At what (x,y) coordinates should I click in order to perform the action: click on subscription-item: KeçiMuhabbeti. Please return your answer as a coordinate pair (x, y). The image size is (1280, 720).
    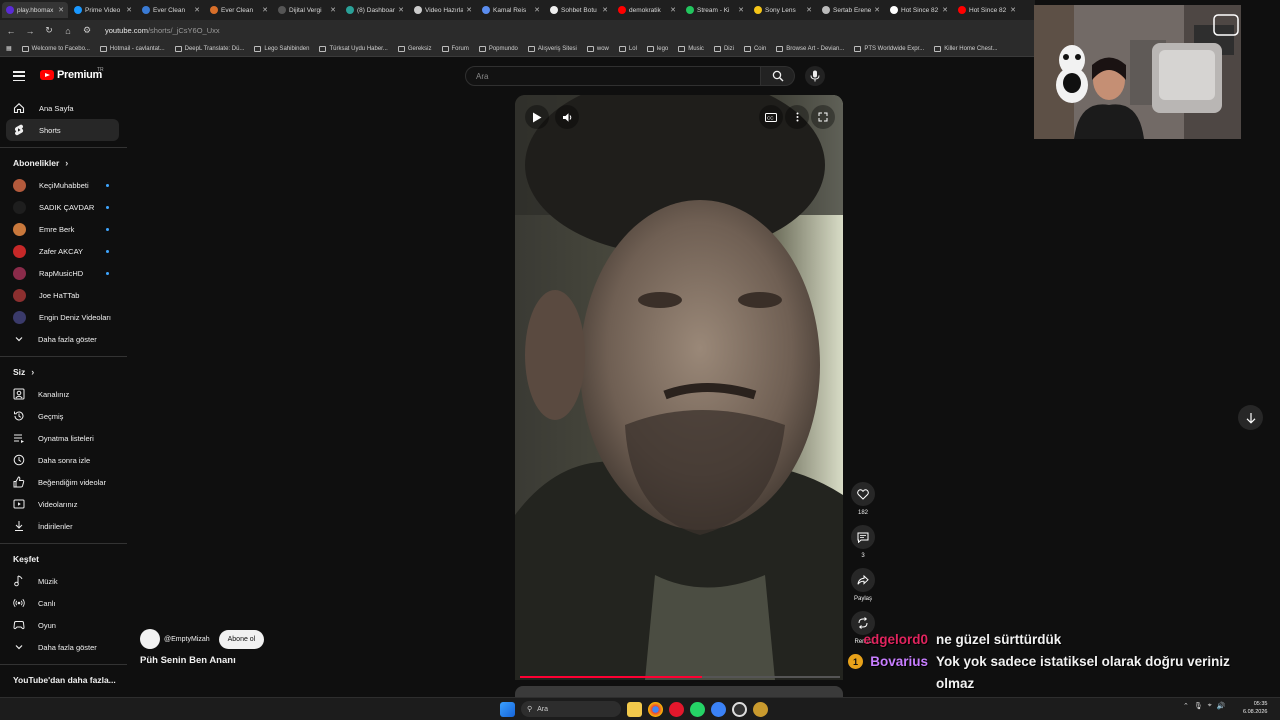
    Looking at the image, I should click on (63, 185).